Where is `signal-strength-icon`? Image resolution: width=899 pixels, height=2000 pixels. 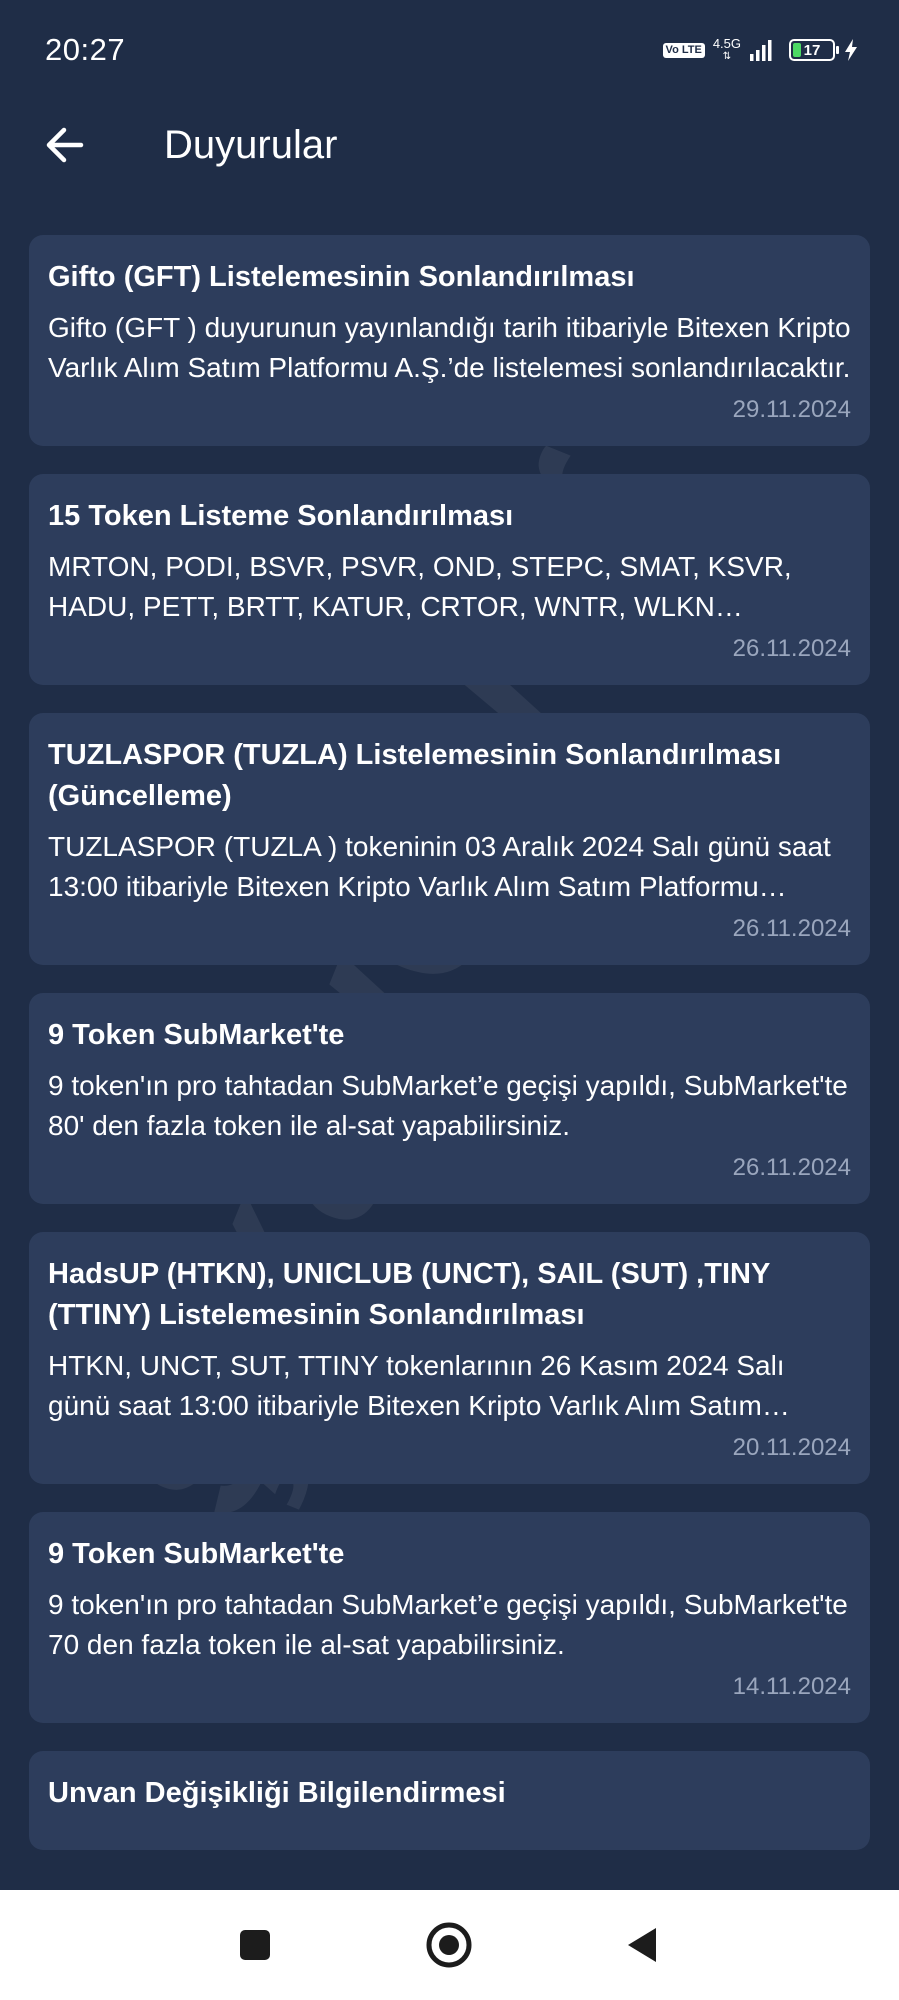
signal-strength-icon is located at coordinates (761, 50).